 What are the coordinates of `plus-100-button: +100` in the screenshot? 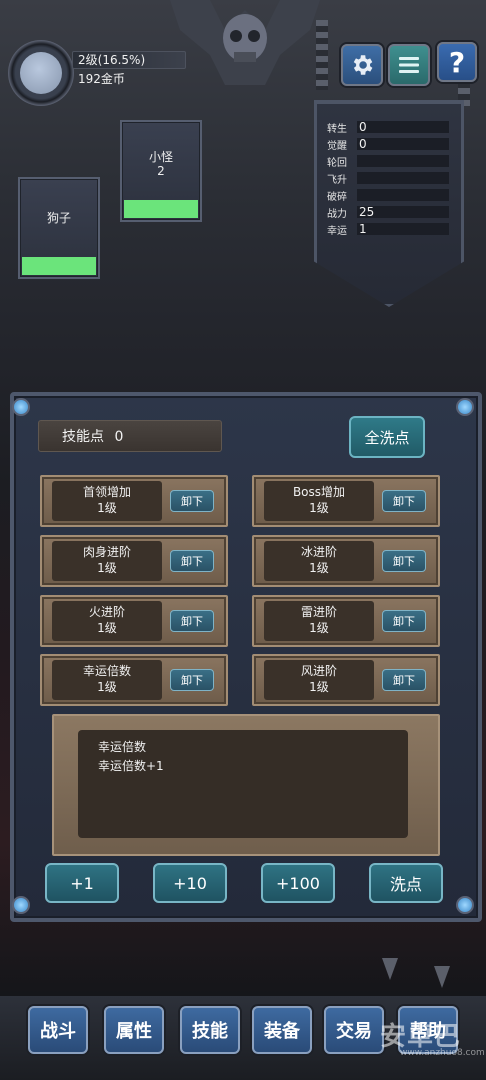 It's located at (298, 883).